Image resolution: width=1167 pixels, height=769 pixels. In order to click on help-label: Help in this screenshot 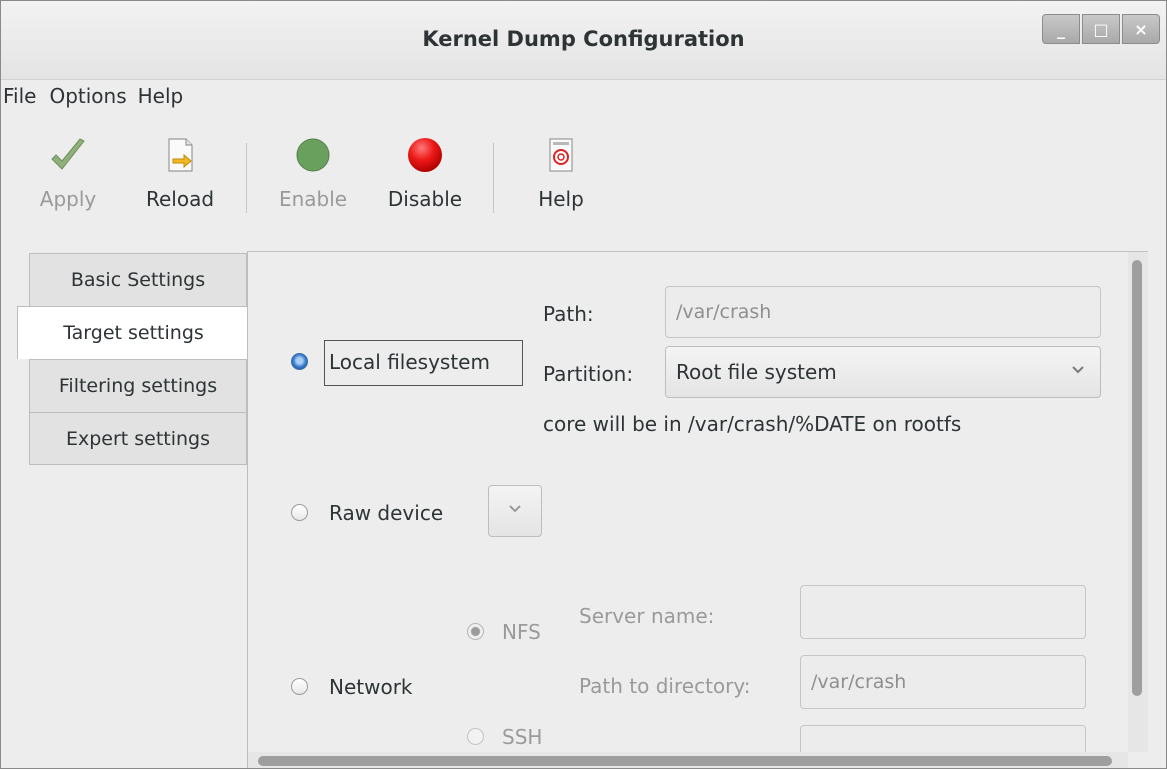, I will do `click(561, 199)`.